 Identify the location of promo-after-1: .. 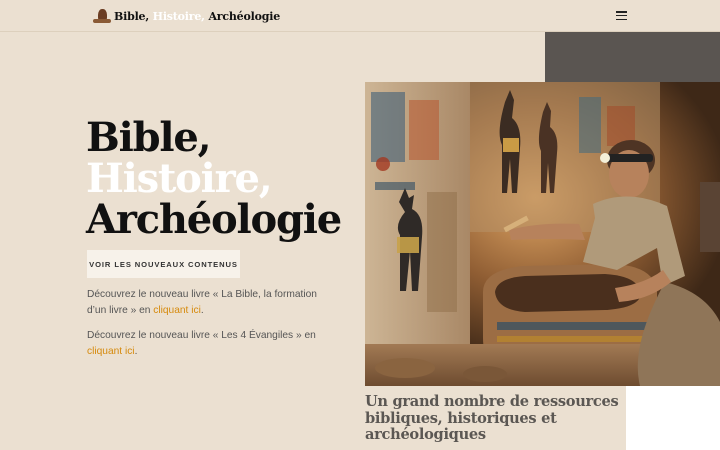
(202, 310).